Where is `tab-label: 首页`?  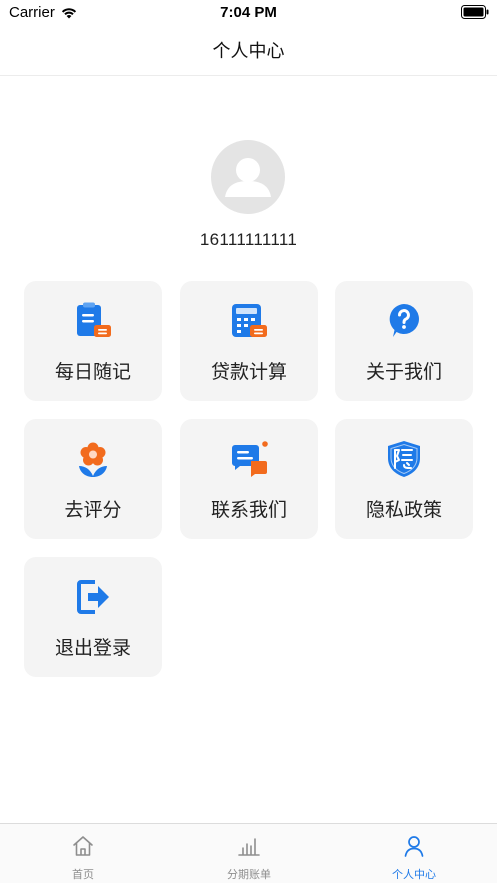 tab-label: 首页 is located at coordinates (83, 875).